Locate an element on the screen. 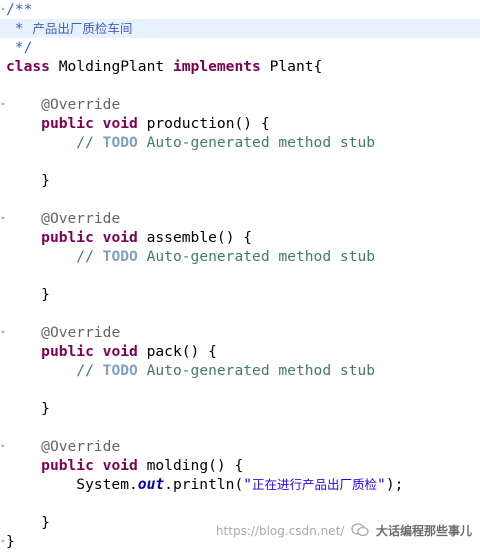  watermark: https://blog.csdn.net/ 大话编程那些事儿 is located at coordinates (344, 531).